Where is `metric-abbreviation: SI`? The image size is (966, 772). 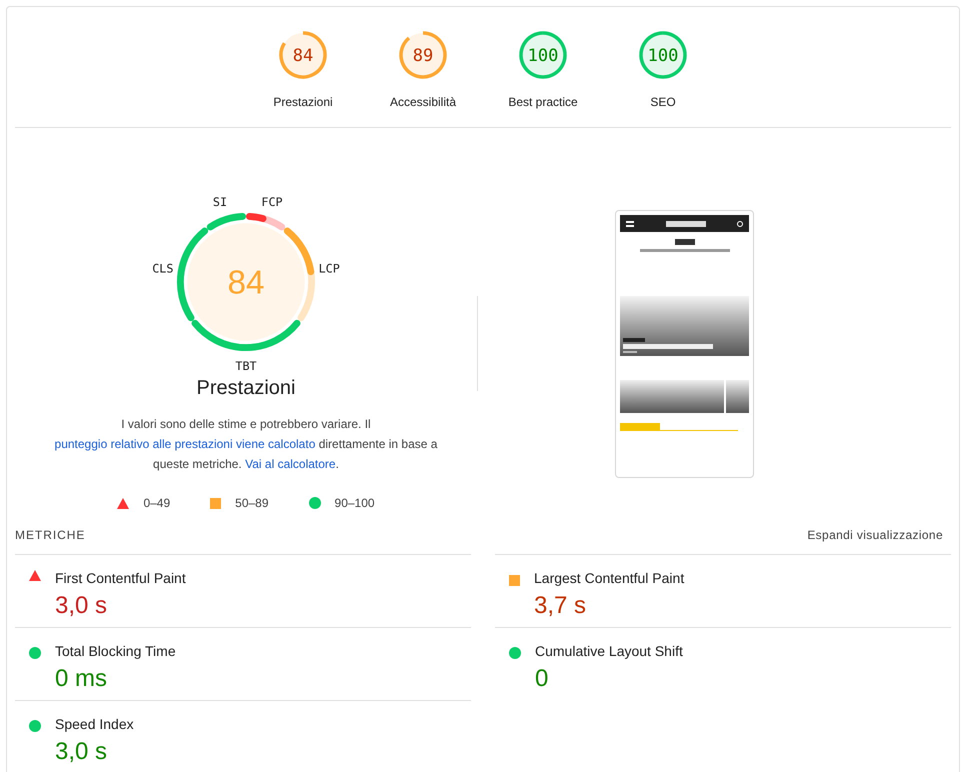
metric-abbreviation: SI is located at coordinates (220, 201).